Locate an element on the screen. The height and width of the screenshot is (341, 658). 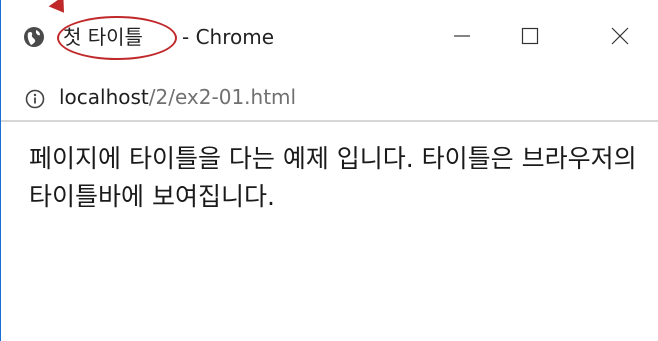
close-icon is located at coordinates (620, 38).